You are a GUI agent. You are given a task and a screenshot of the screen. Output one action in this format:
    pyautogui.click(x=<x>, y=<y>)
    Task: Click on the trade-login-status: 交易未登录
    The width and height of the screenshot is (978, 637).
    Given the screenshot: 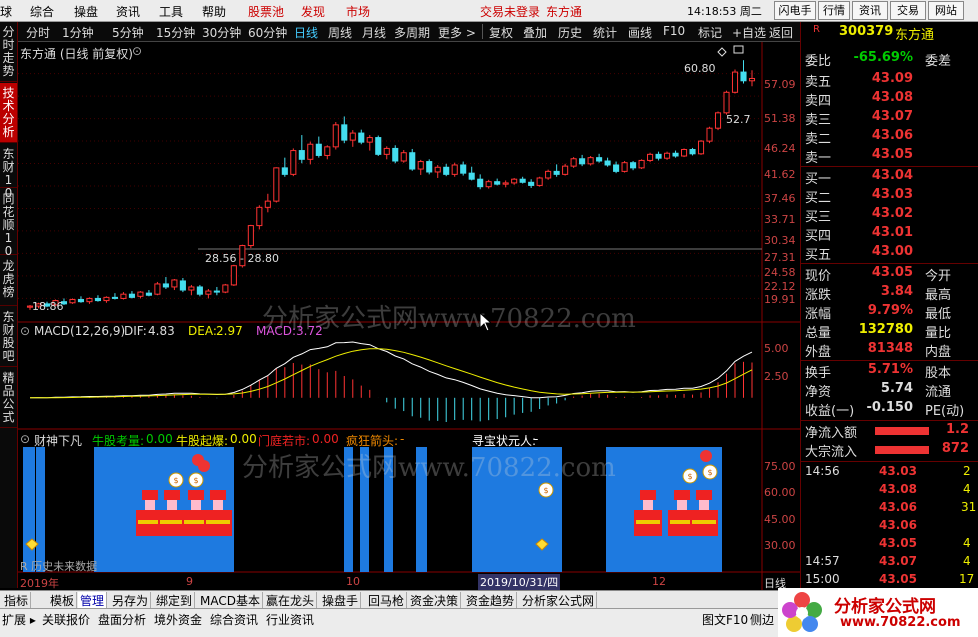 What is the action you would take?
    pyautogui.click(x=510, y=11)
    